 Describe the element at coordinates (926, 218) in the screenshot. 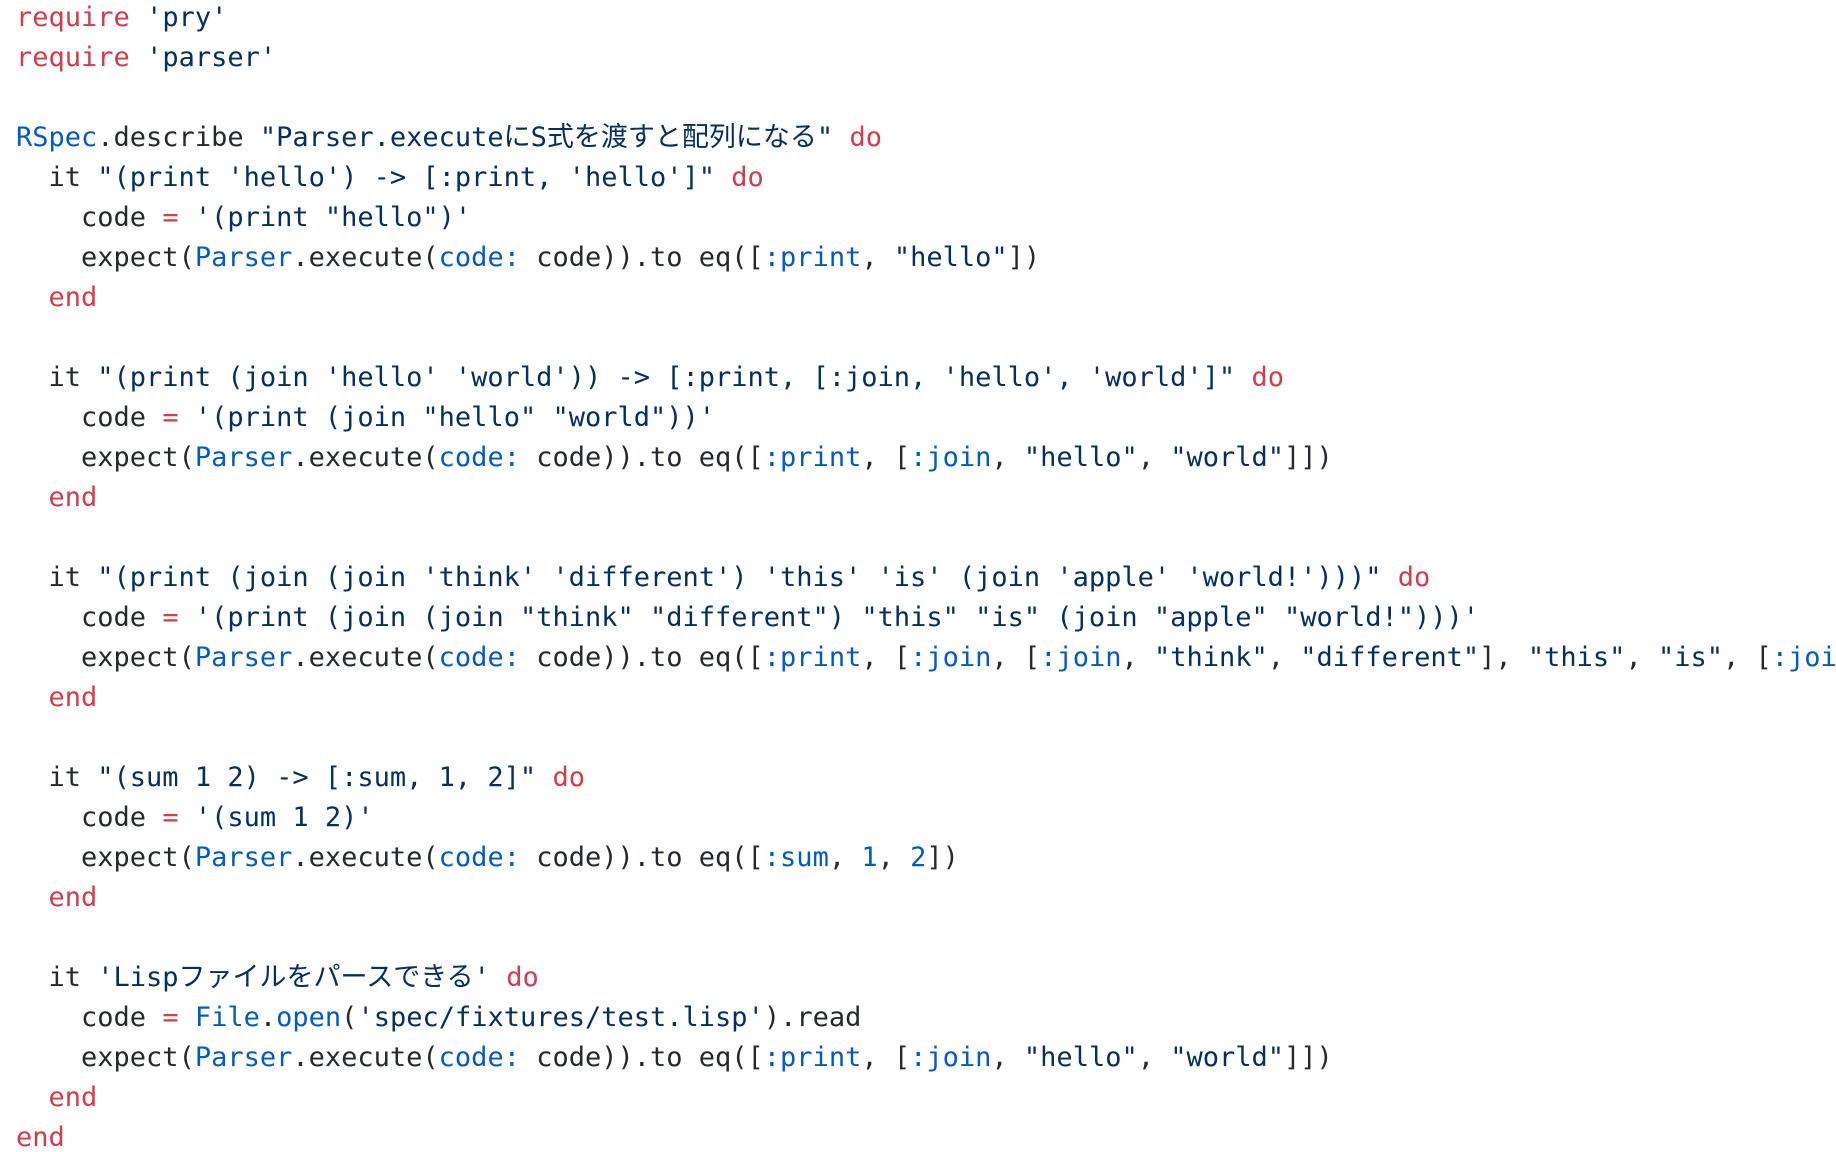

I see `code-line: code = '(print "hello")'` at that location.